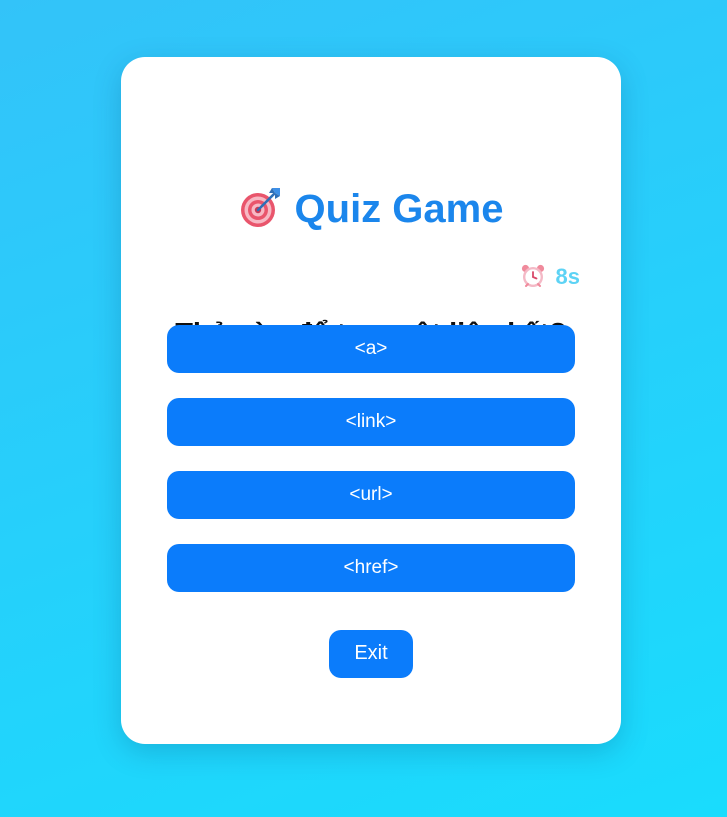 Image resolution: width=727 pixels, height=817 pixels. What do you see at coordinates (371, 568) in the screenshot?
I see `answer-option-href: <href>` at bounding box center [371, 568].